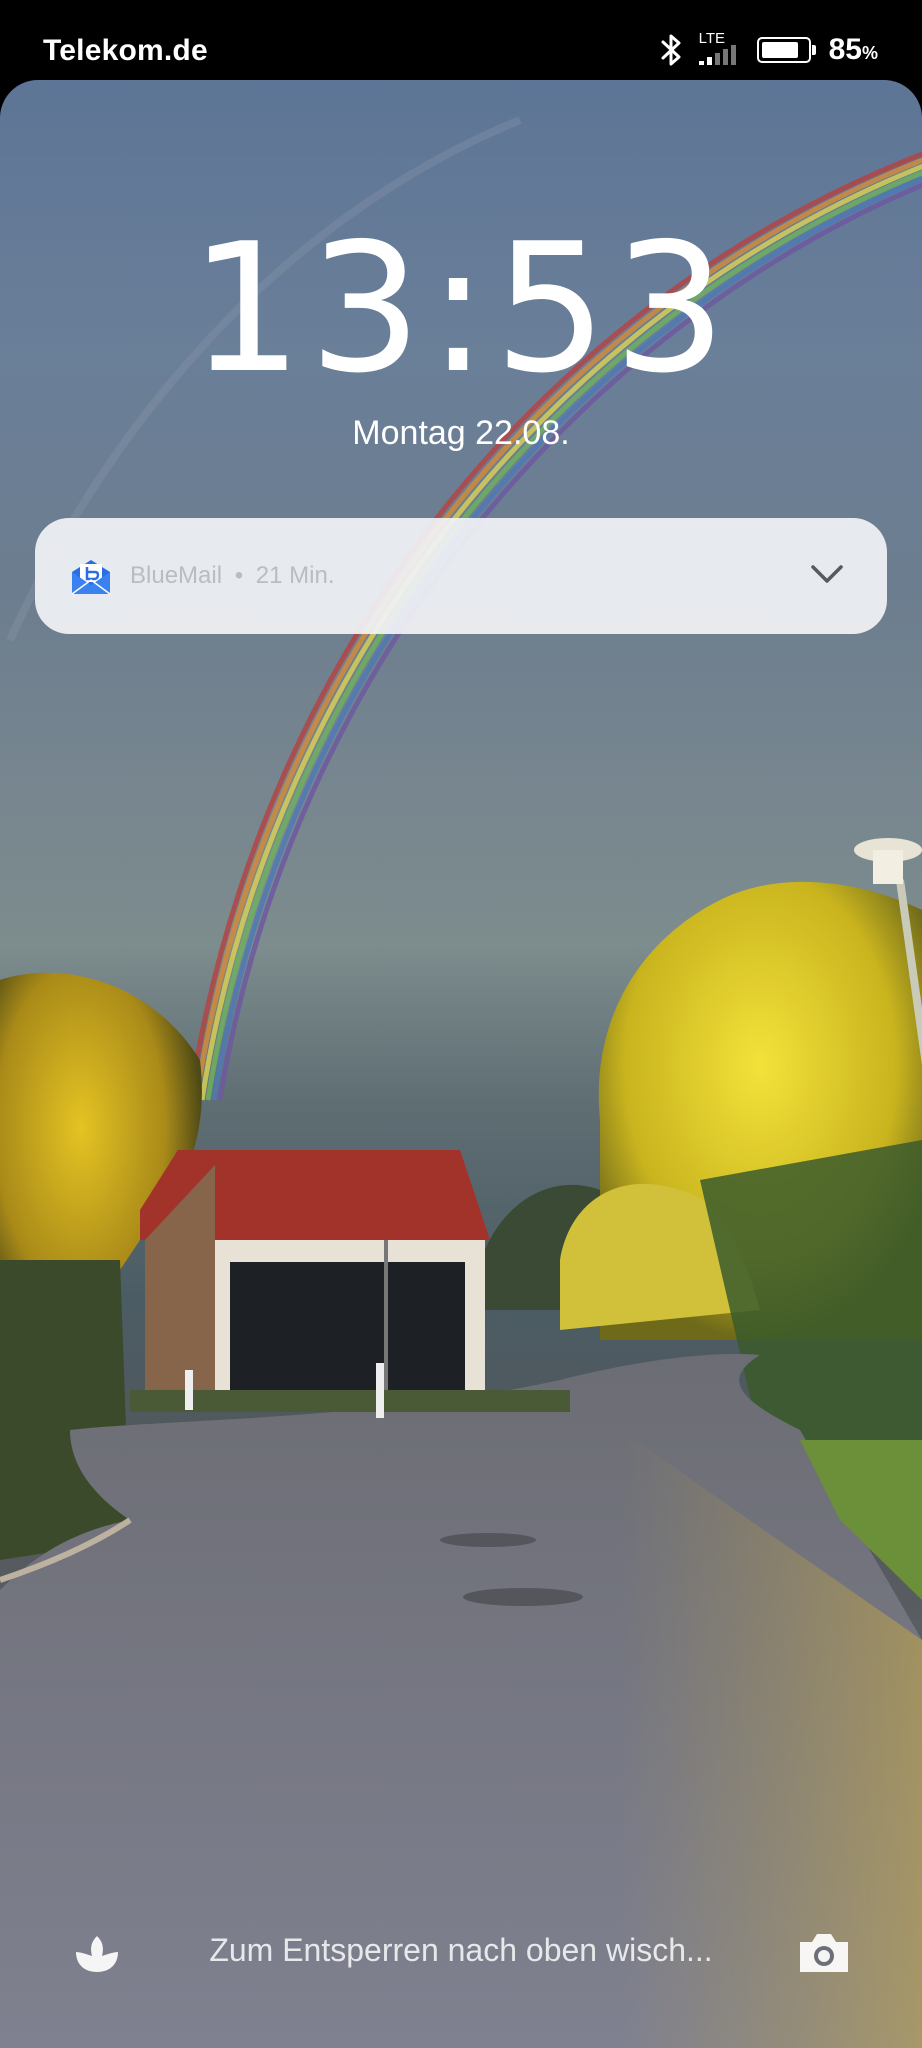 Image resolution: width=922 pixels, height=2048 pixels. I want to click on carrier-name: Telekom.de, so click(125, 50).